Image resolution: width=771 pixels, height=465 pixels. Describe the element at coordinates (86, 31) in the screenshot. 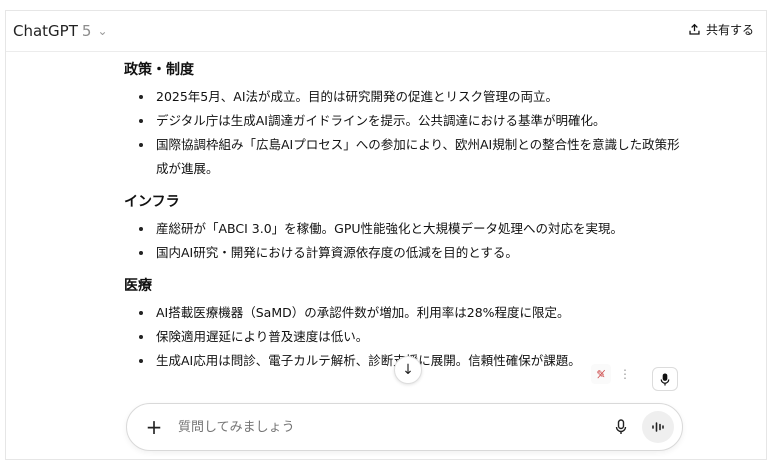

I see `model-version: 5` at that location.